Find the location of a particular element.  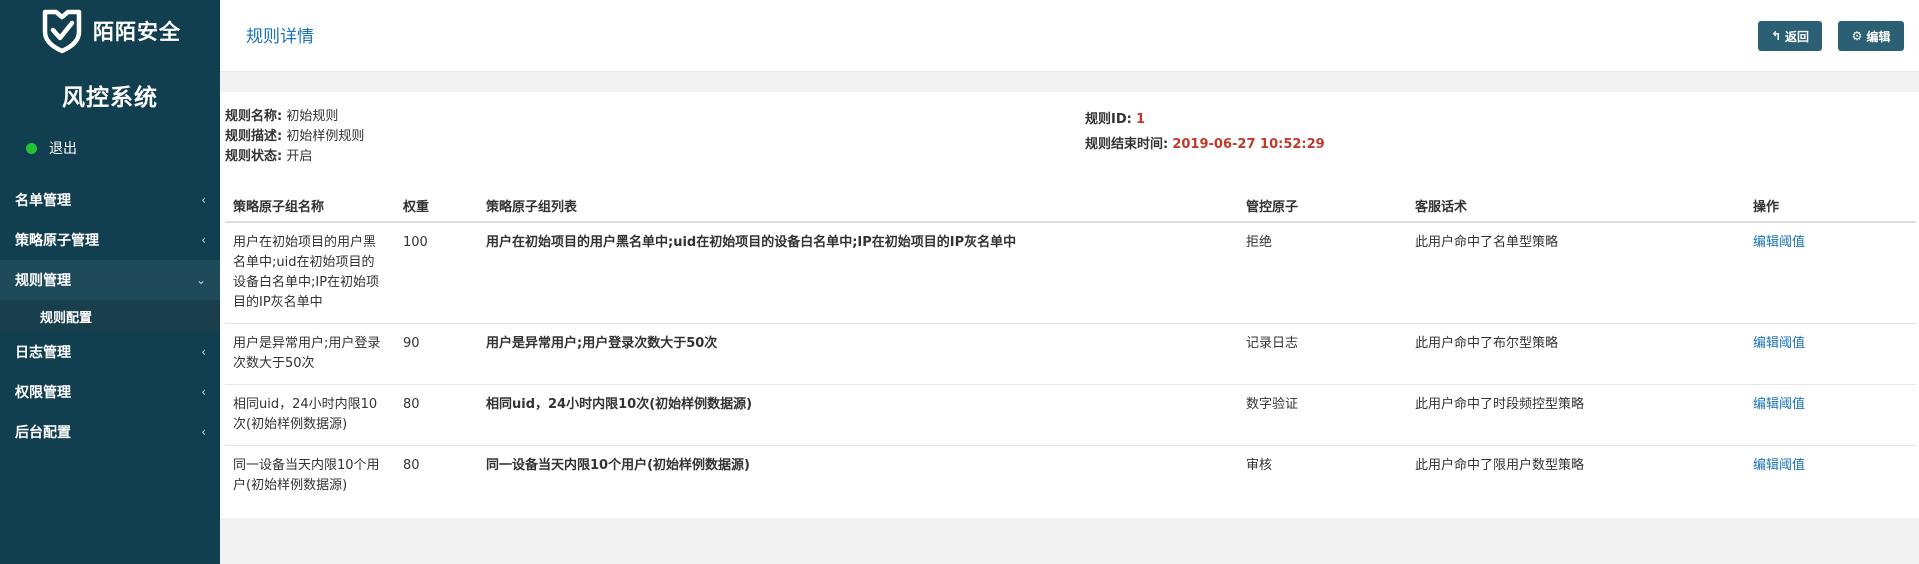

column-header: 客服话术 is located at coordinates (1576, 206).